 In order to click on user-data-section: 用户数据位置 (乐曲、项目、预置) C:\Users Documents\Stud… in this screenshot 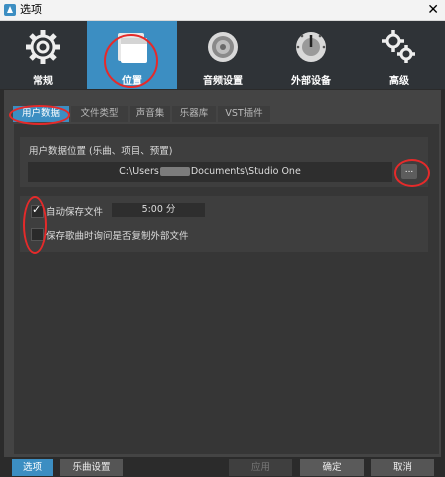, I will do `click(224, 162)`.